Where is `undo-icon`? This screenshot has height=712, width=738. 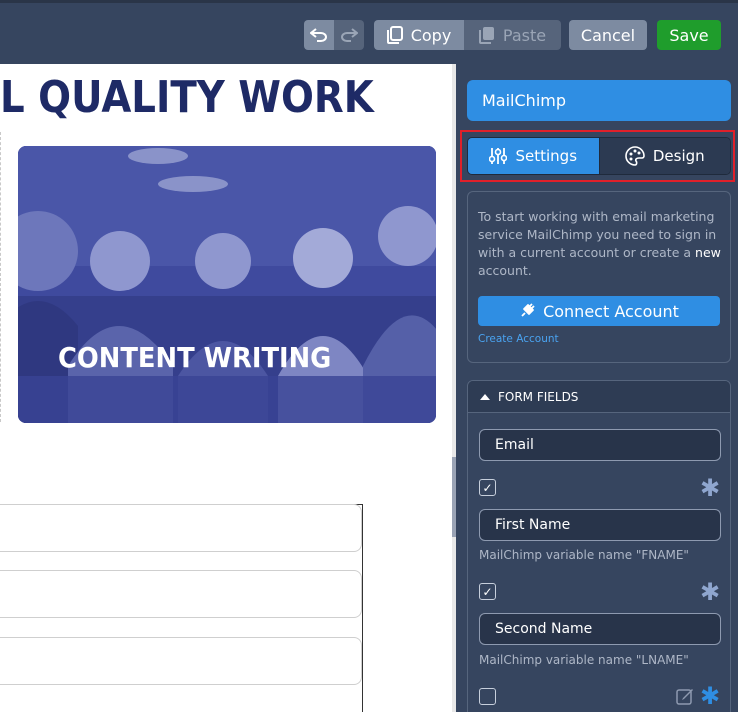
undo-icon is located at coordinates (318, 35).